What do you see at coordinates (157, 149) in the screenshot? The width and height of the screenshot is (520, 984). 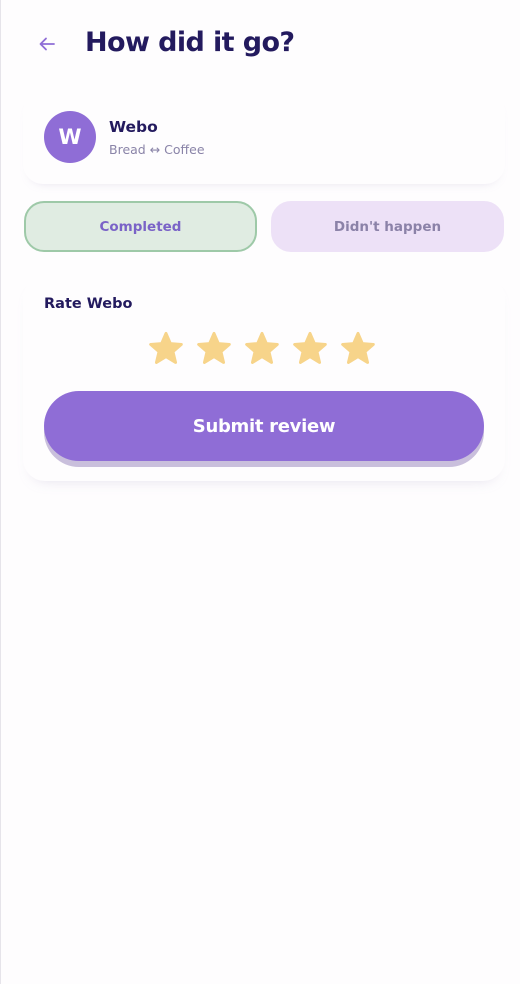 I see `partner-trade: Bread ↔ Coffee` at bounding box center [157, 149].